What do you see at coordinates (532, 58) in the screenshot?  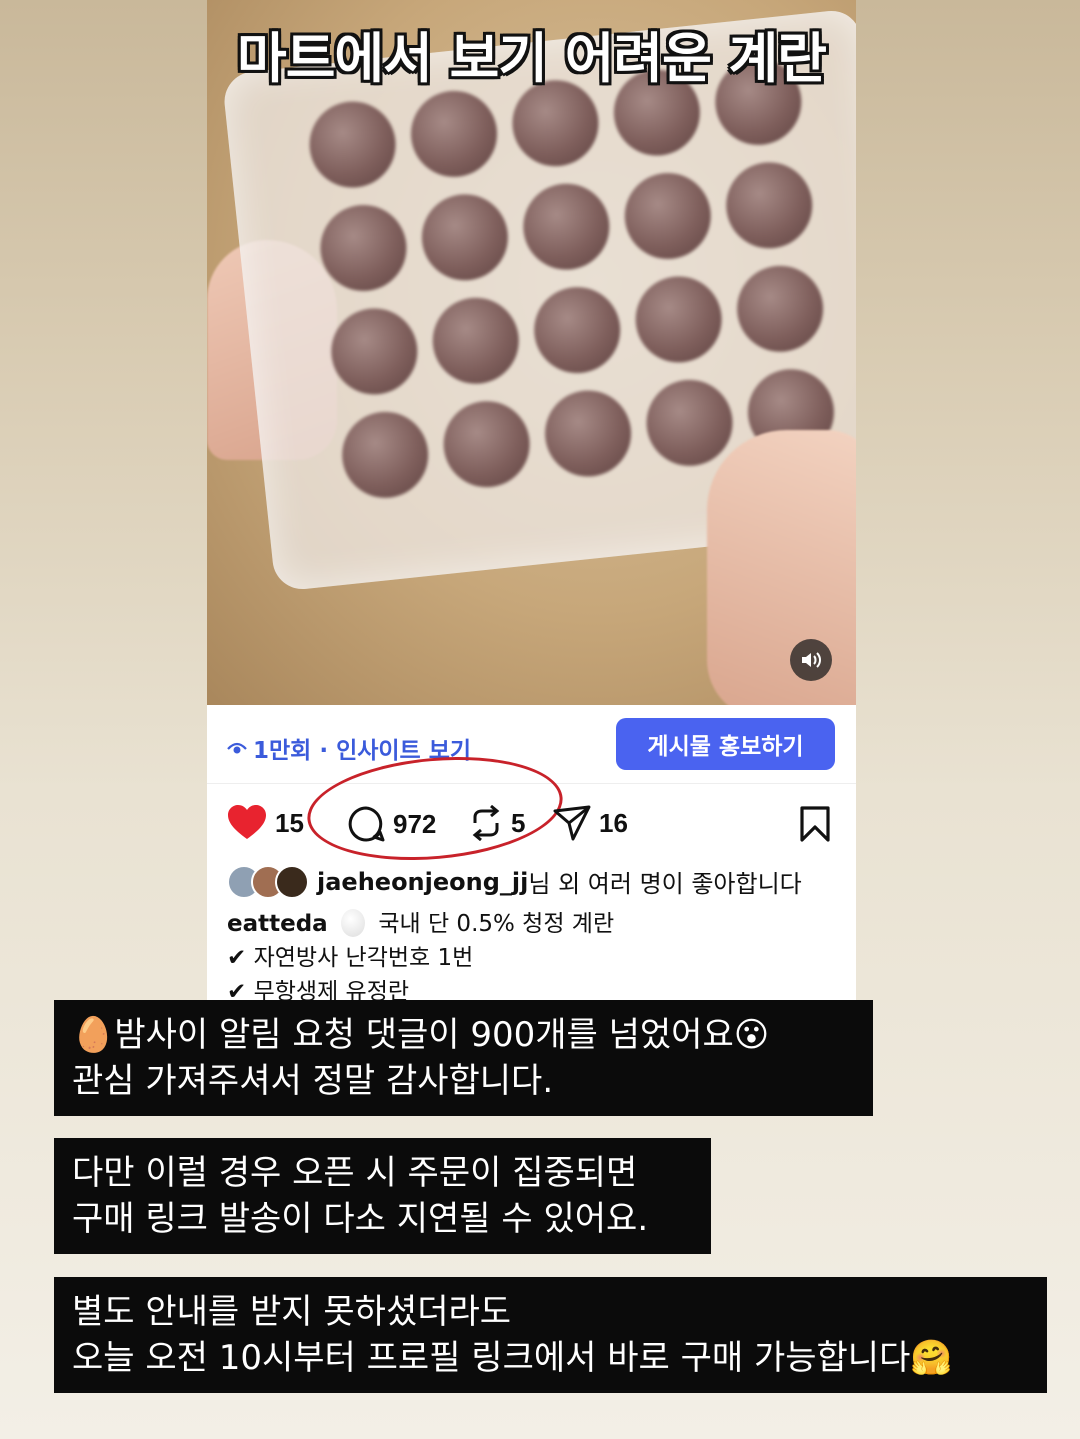 I see `video-overlay-title: 마트에서 보기 어려운 계란` at bounding box center [532, 58].